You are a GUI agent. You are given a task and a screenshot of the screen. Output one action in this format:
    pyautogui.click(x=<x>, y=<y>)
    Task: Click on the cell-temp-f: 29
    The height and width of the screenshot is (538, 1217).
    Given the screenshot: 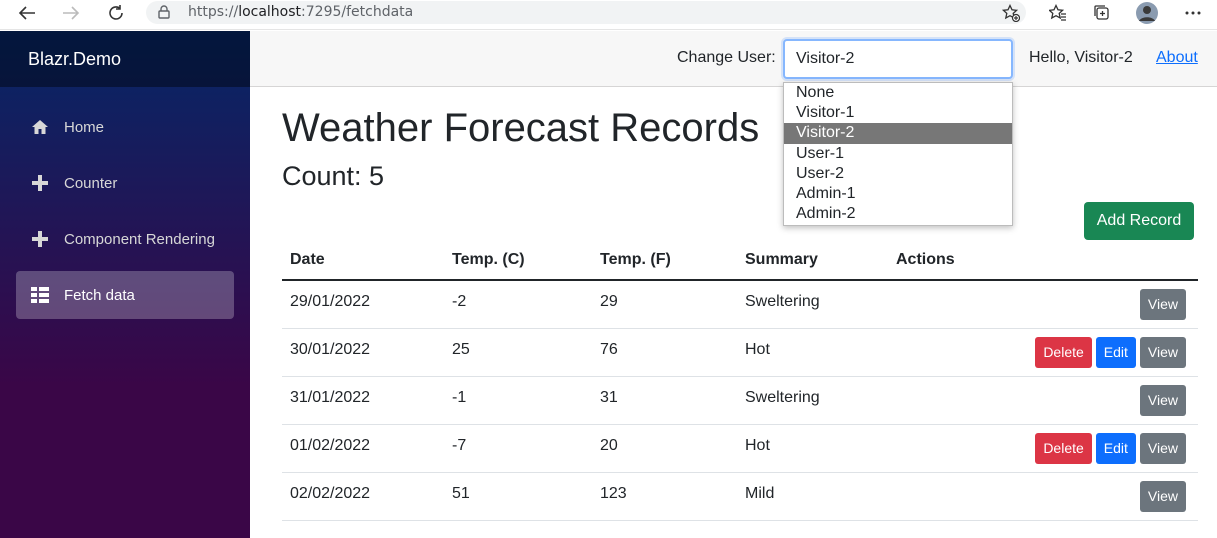 What is the action you would take?
    pyautogui.click(x=664, y=304)
    